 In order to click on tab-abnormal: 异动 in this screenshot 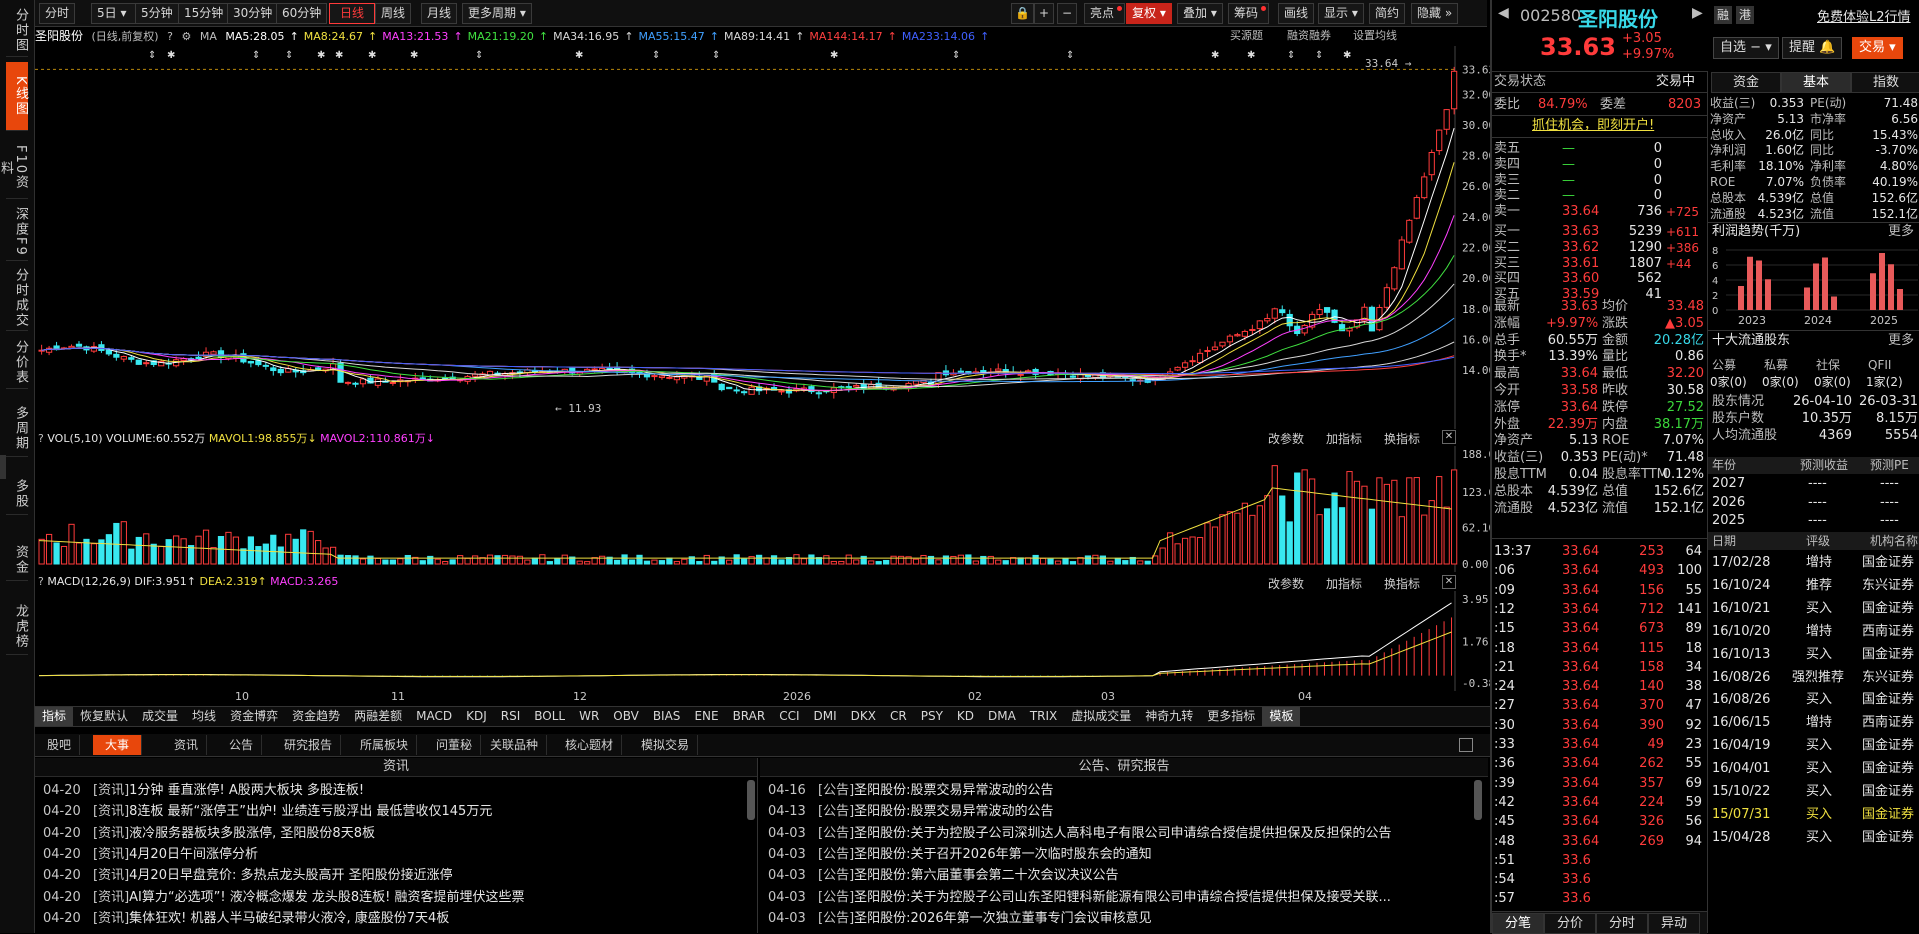, I will do `click(1674, 923)`.